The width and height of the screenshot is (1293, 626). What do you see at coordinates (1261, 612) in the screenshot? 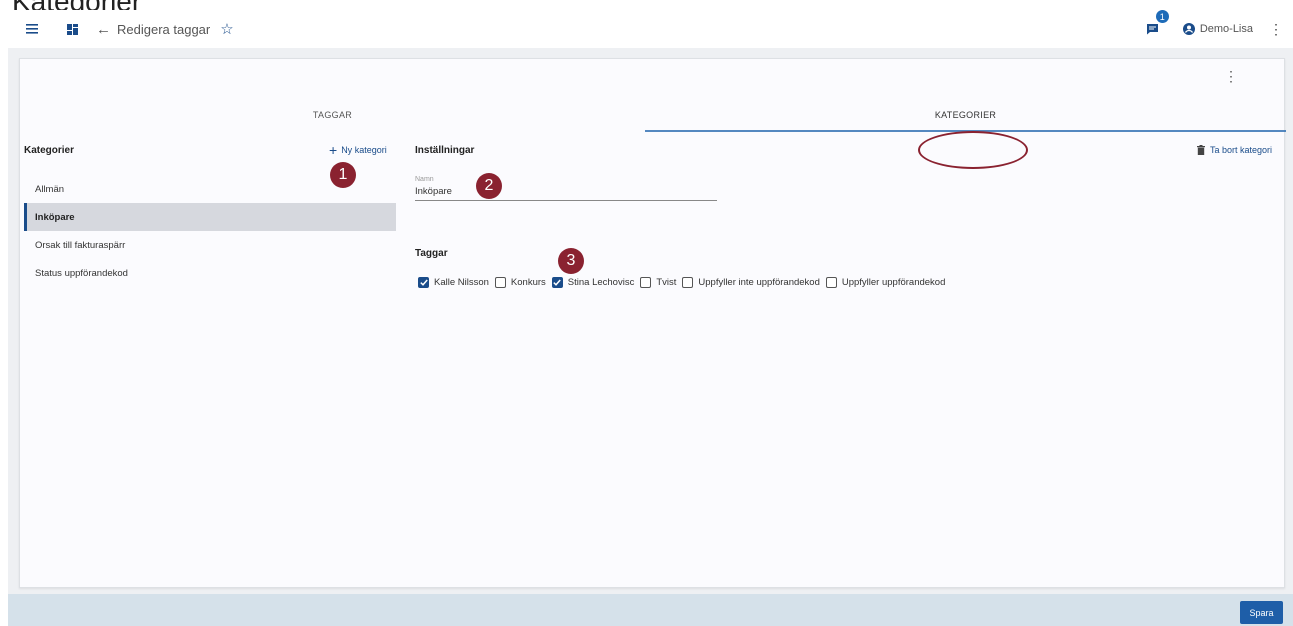
I see `save-button: Spara` at bounding box center [1261, 612].